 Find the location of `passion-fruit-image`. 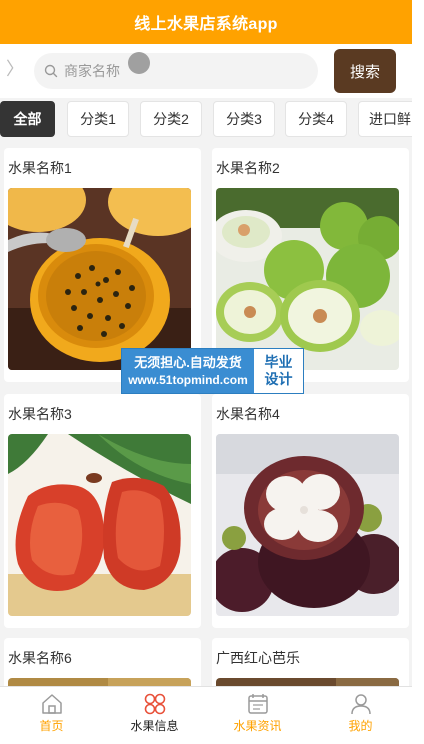

passion-fruit-image is located at coordinates (99, 279).